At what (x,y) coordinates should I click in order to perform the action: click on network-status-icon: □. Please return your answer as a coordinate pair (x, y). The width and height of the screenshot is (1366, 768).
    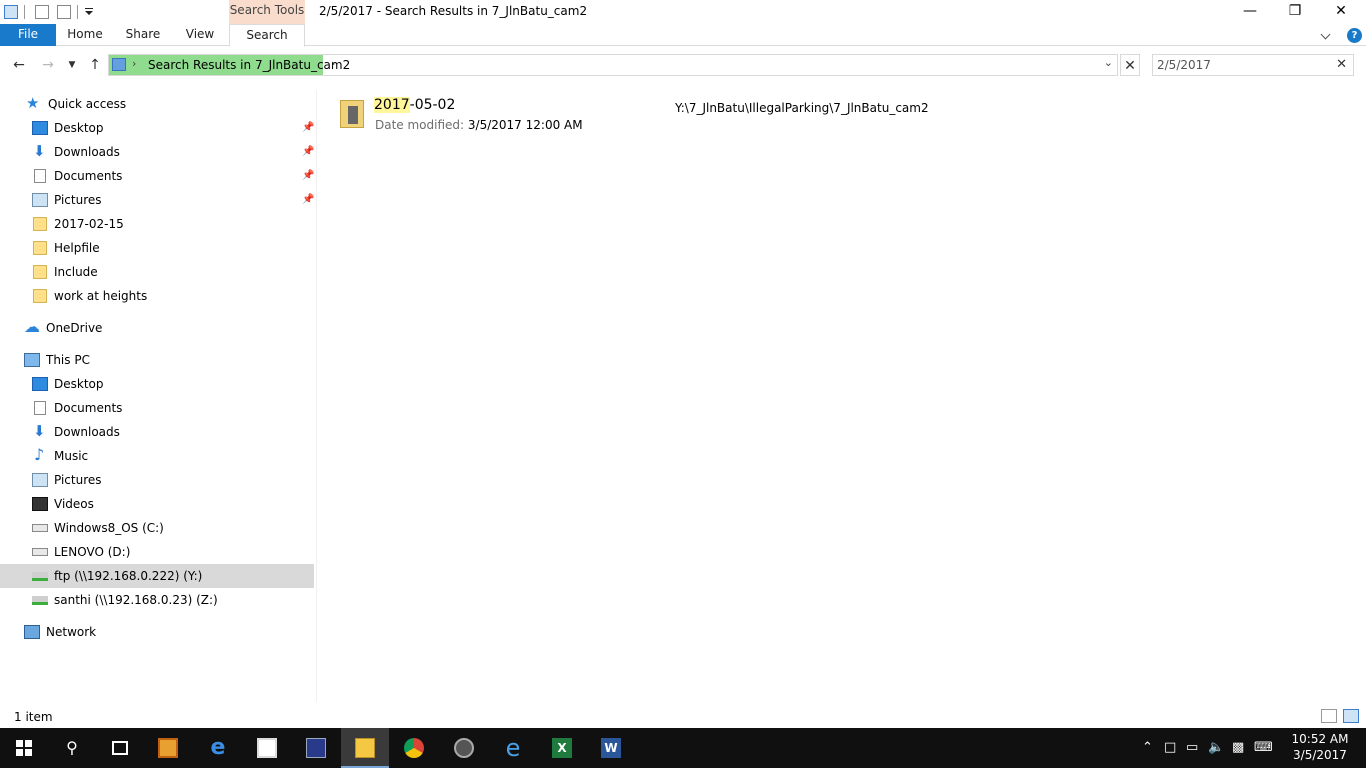
    Looking at the image, I should click on (1170, 748).